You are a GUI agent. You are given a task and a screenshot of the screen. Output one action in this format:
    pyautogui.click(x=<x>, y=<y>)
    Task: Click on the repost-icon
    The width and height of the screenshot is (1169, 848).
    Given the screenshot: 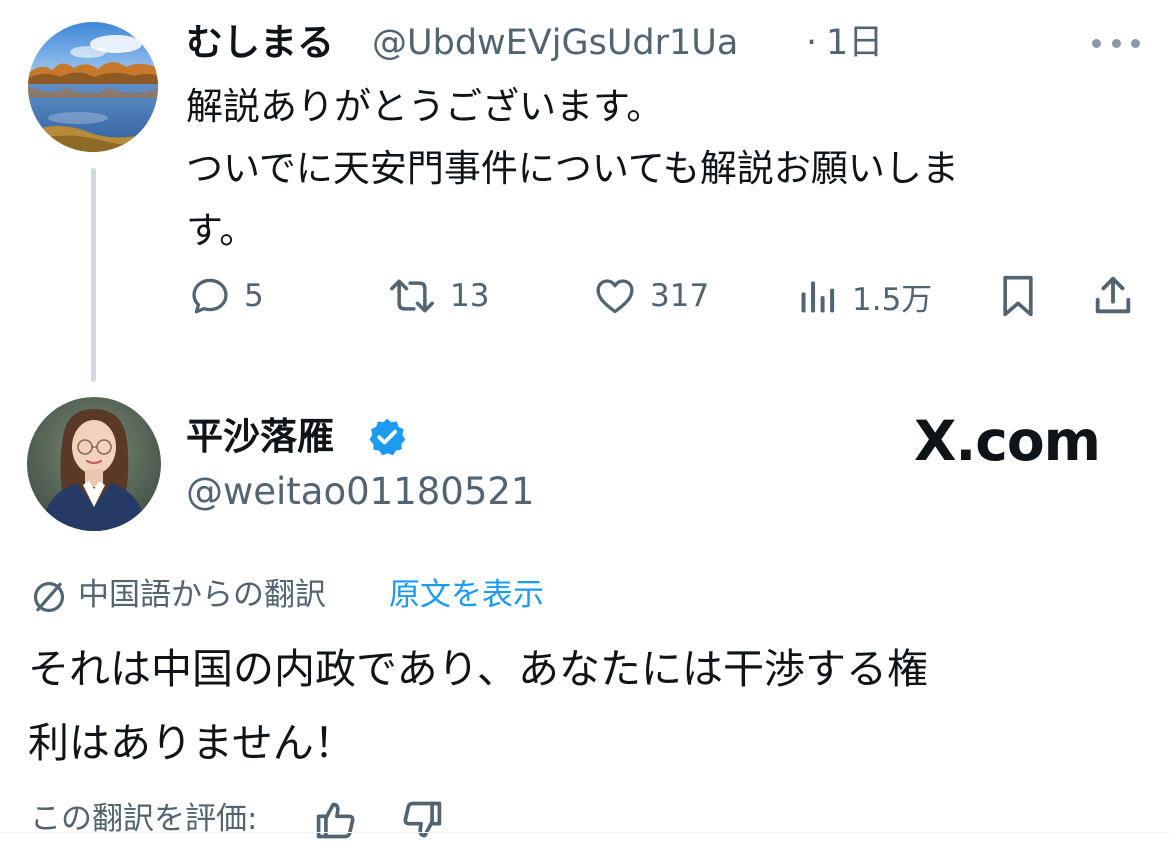 What is the action you would take?
    pyautogui.click(x=412, y=296)
    